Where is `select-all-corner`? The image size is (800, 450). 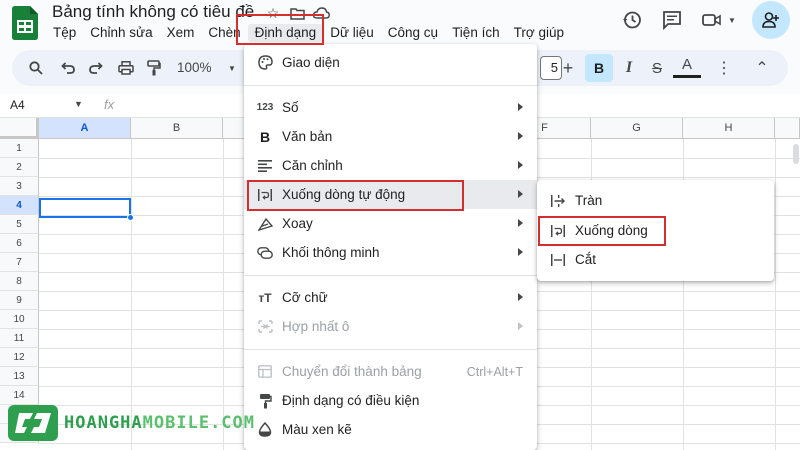
select-all-corner is located at coordinates (19, 128).